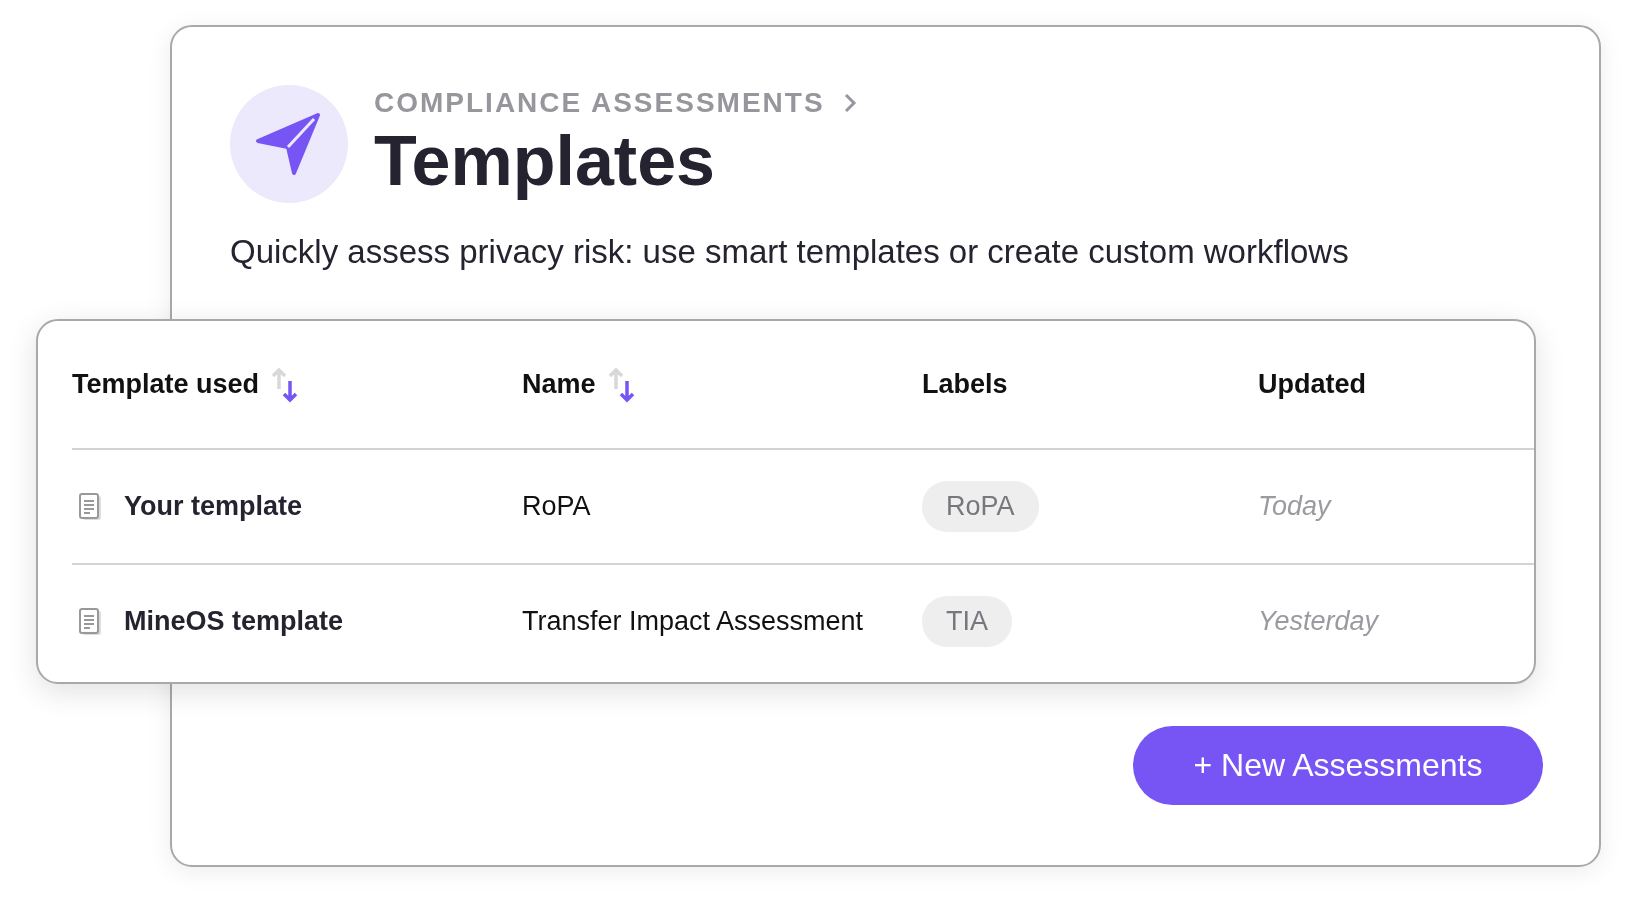 The height and width of the screenshot is (912, 1645). What do you see at coordinates (213, 506) in the screenshot?
I see `template-name: Your template` at bounding box center [213, 506].